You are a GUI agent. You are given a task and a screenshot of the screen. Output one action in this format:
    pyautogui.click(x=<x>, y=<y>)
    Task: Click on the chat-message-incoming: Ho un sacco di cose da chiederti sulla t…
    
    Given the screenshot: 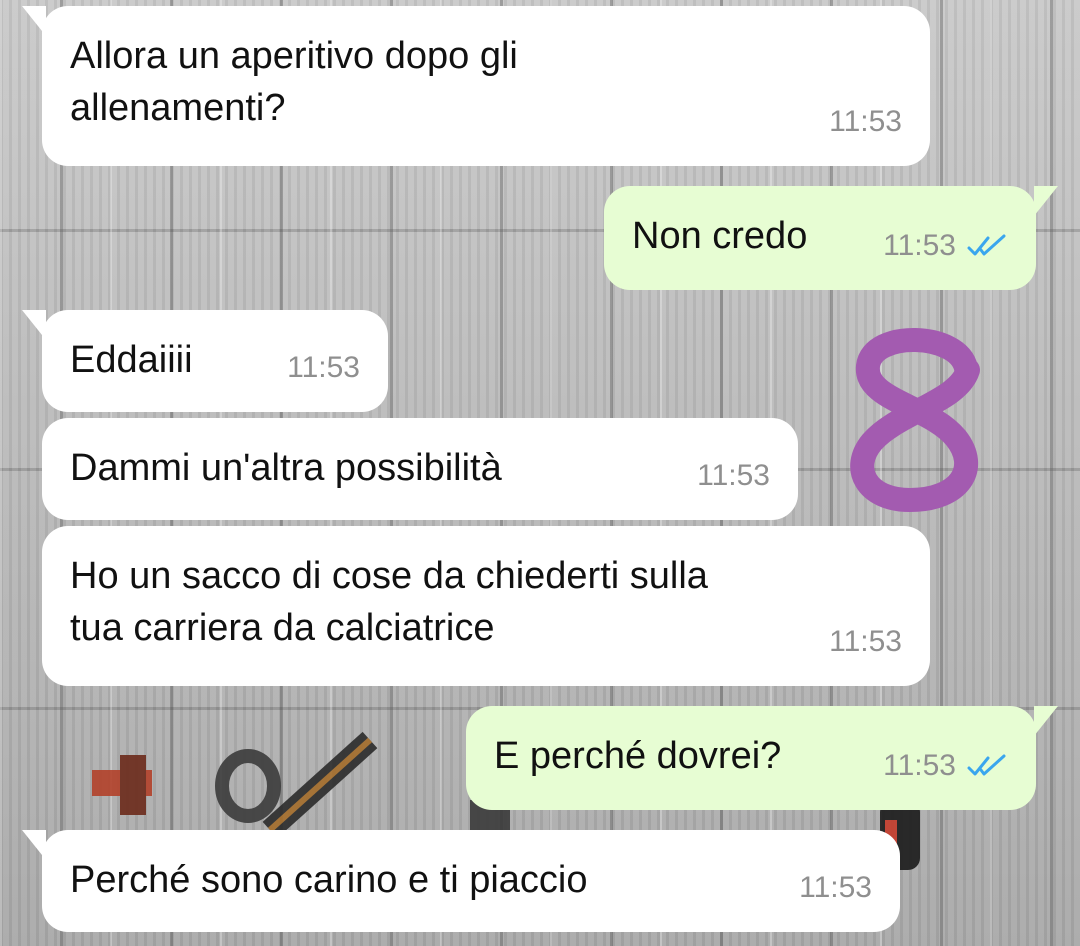 What is the action you would take?
    pyautogui.click(x=486, y=606)
    